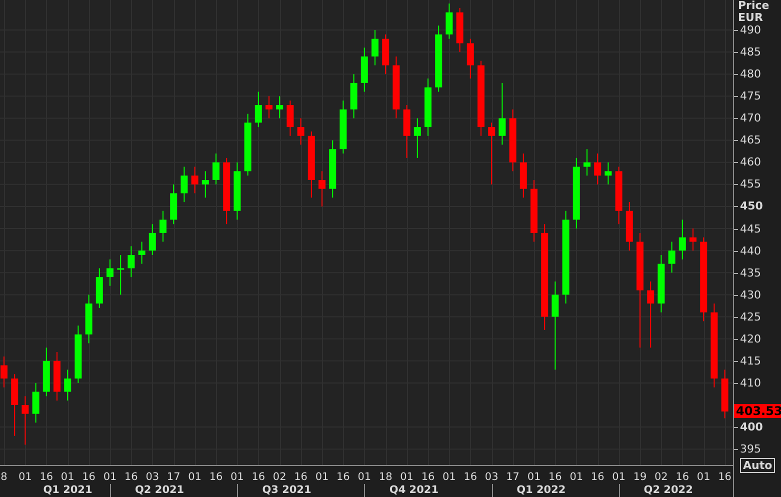 Image resolution: width=781 pixels, height=497 pixels. Describe the element at coordinates (68, 490) in the screenshot. I see `quarter-label: Q1 2021` at that location.